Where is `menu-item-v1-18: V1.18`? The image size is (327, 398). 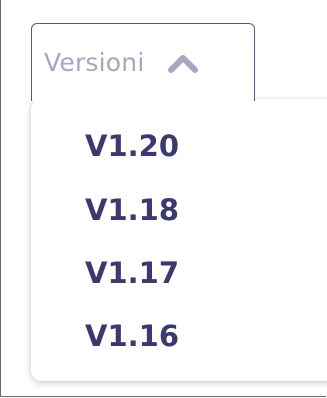 menu-item-v1-18: V1.18 is located at coordinates (132, 210).